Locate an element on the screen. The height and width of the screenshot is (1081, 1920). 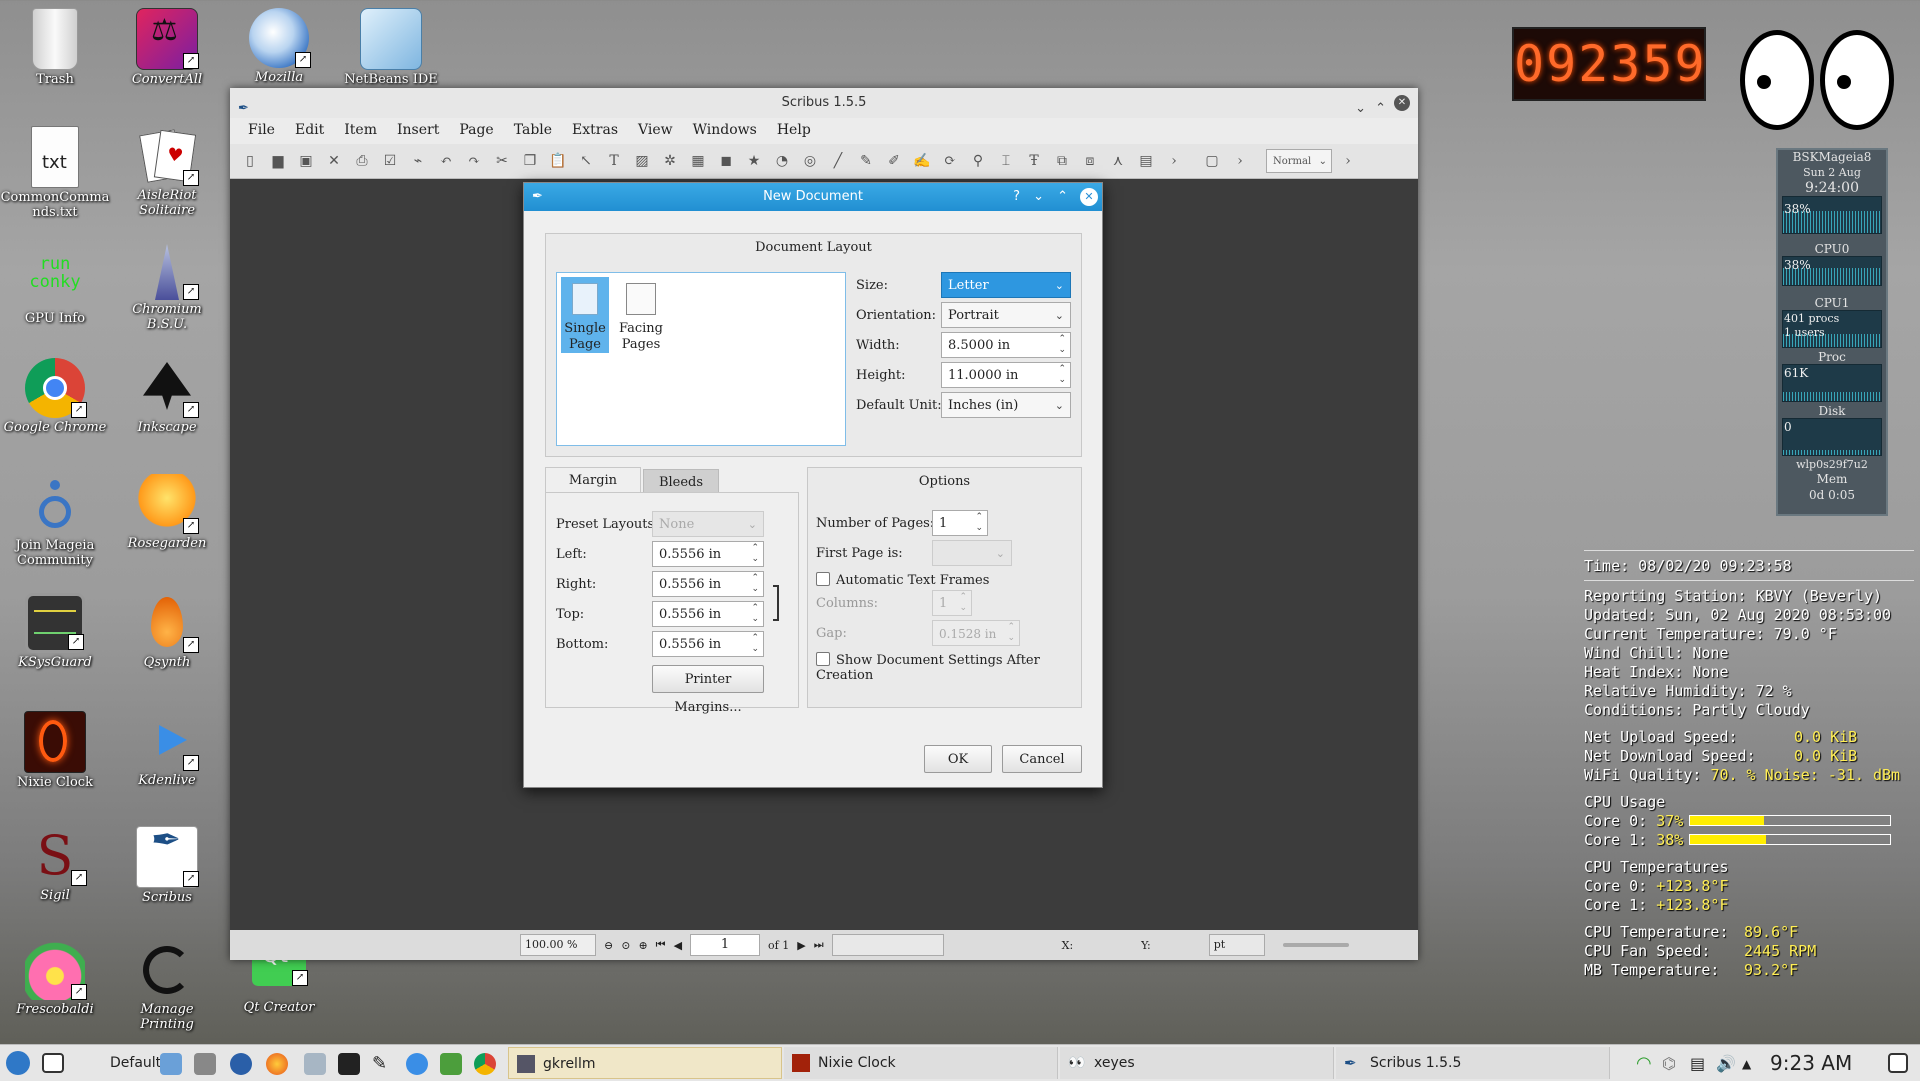
layer-select is located at coordinates (887, 945).